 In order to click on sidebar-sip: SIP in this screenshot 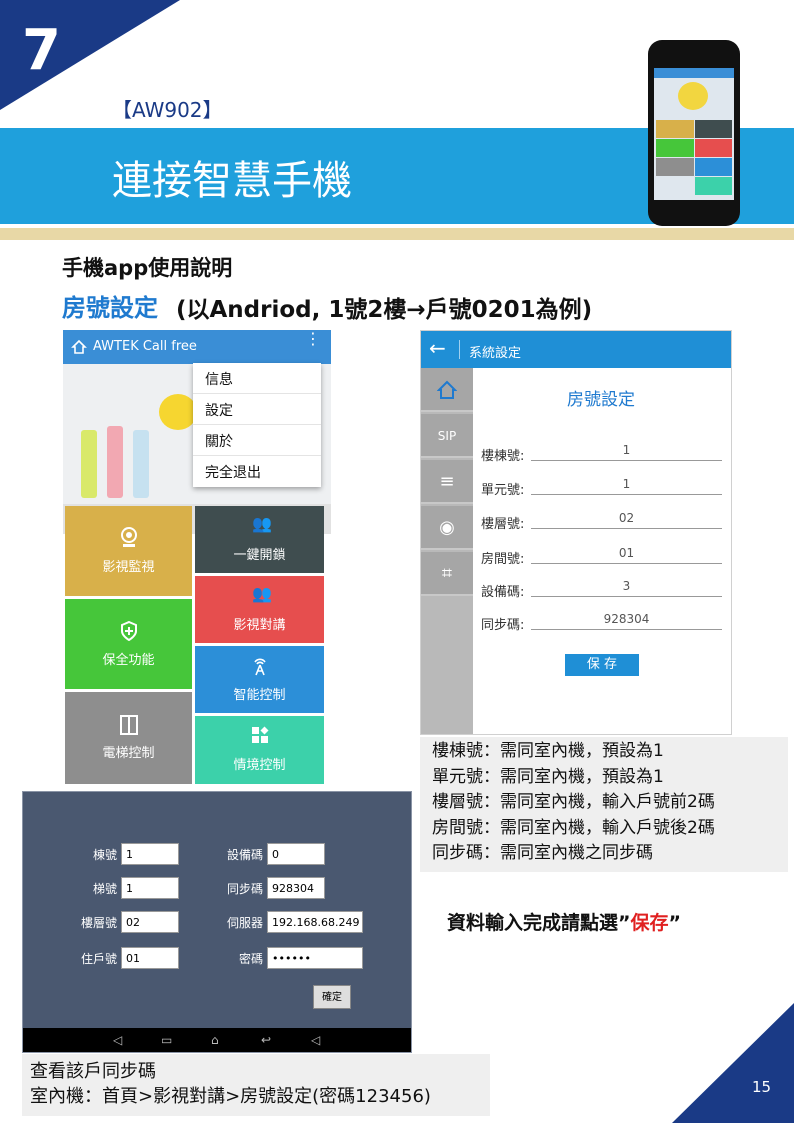, I will do `click(447, 436)`.